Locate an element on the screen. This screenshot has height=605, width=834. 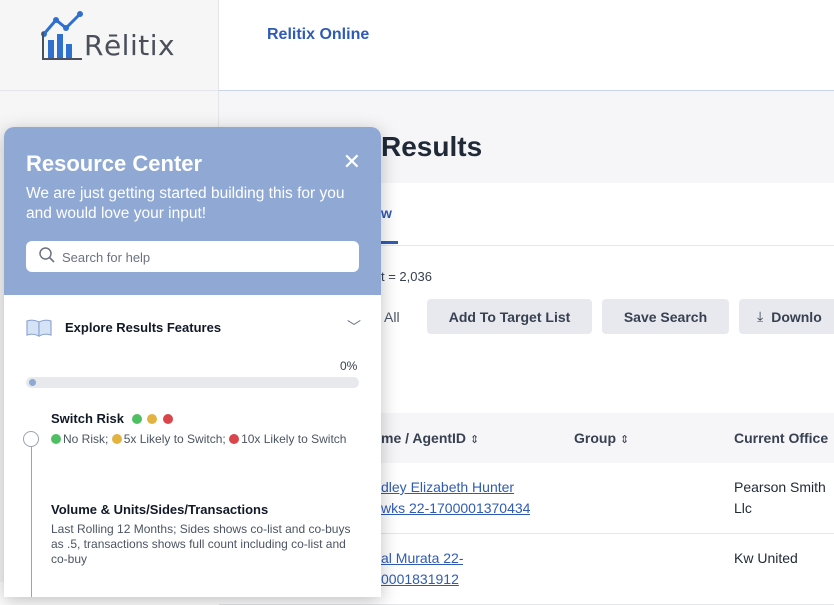
close-icon: ✕ is located at coordinates (352, 162).